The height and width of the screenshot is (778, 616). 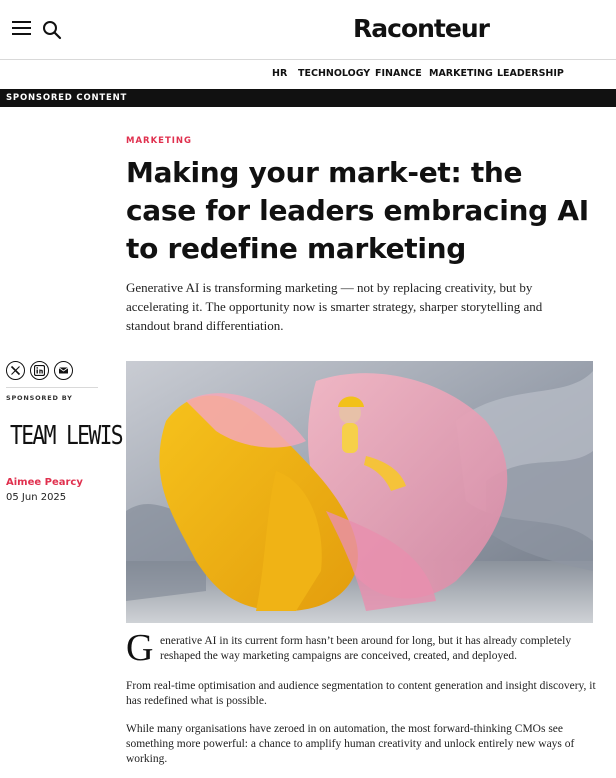 I want to click on sponsored-by-label: SPONSORED BY, so click(x=39, y=398).